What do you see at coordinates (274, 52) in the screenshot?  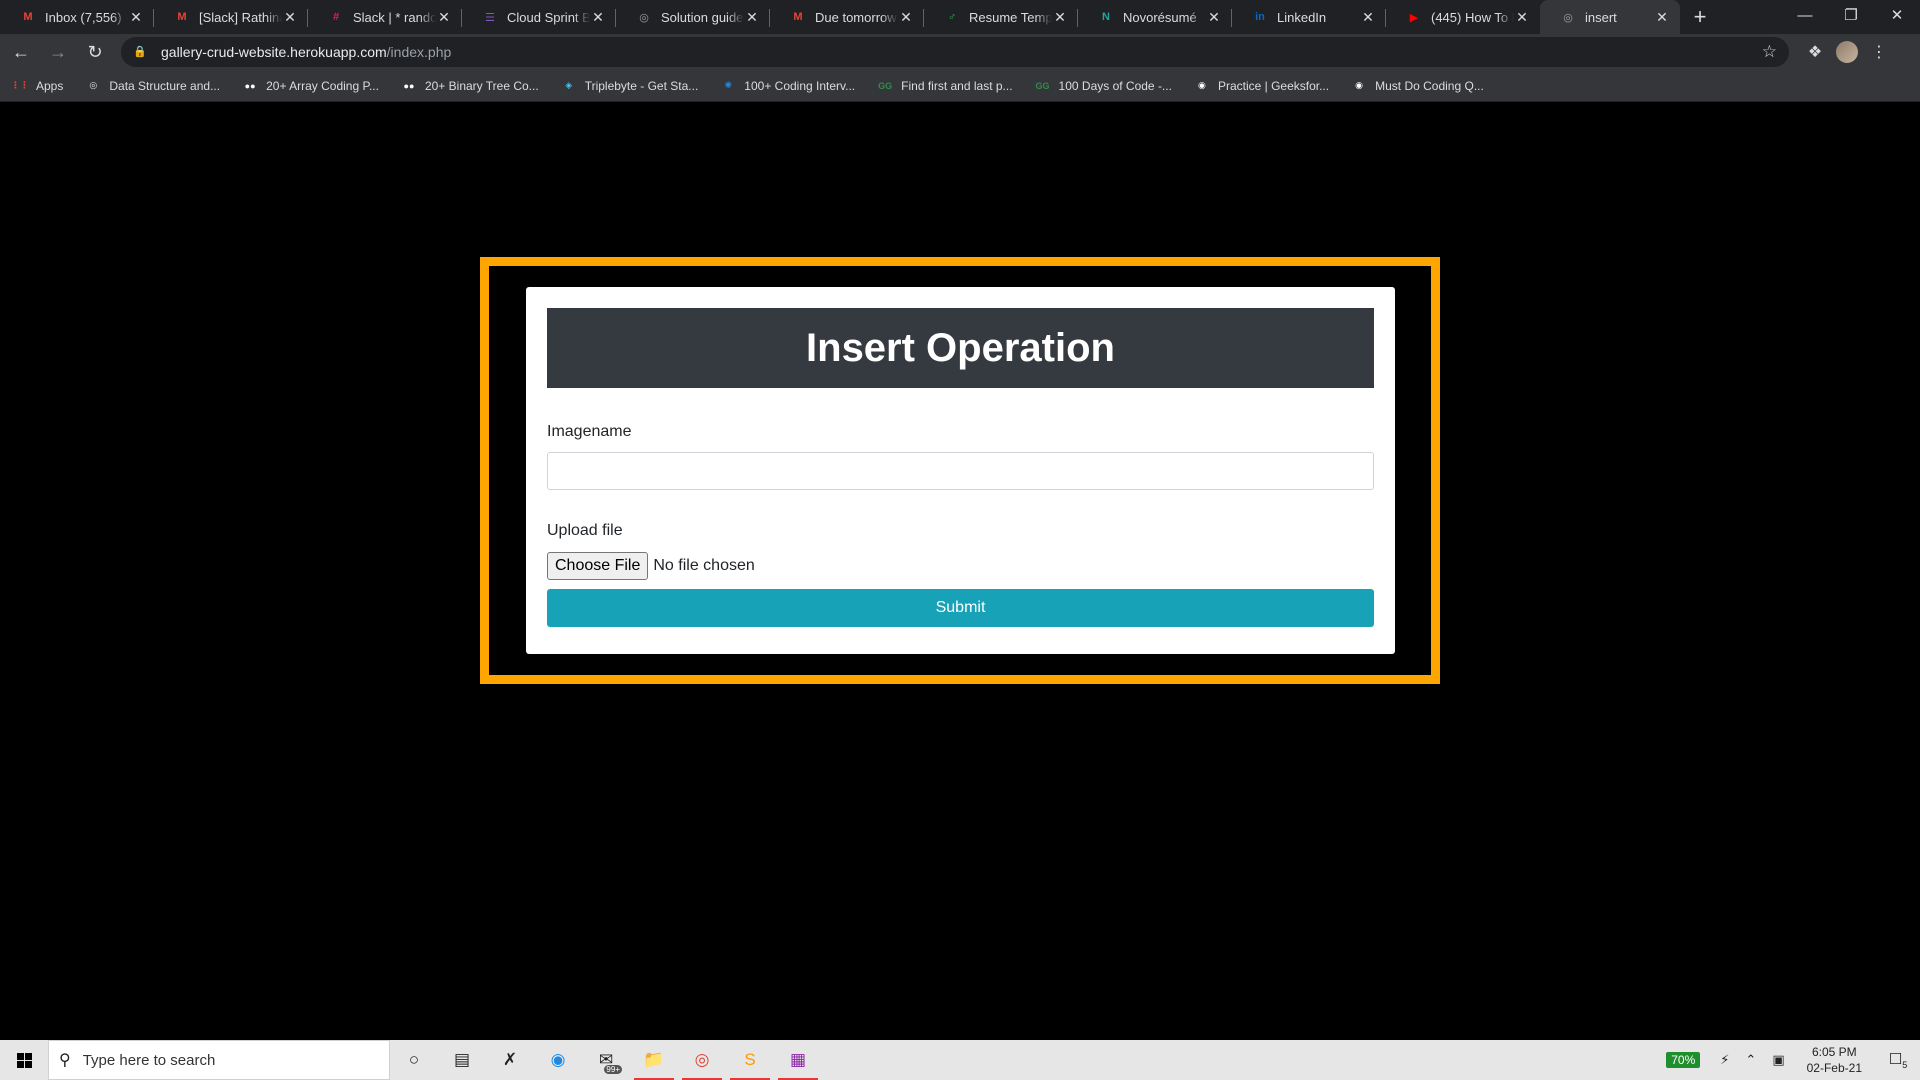 I see `url-host: gallery-crud-website.herokuapp.com` at bounding box center [274, 52].